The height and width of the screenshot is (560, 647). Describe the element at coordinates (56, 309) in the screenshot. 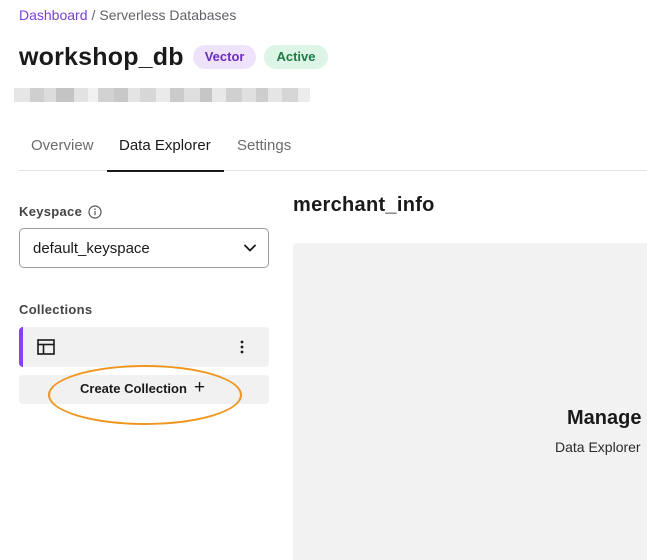

I see `collections-label: Collections` at that location.